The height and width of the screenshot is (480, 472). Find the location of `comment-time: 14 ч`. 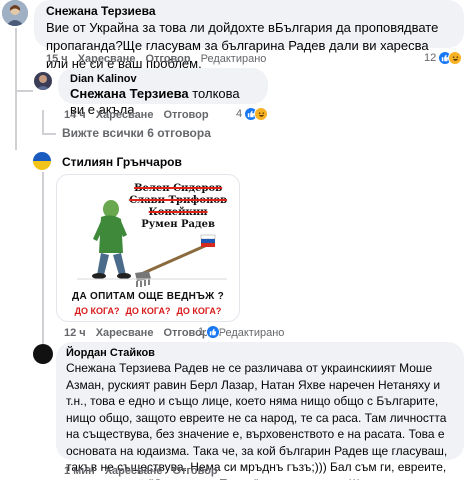

comment-time: 14 ч is located at coordinates (75, 115).